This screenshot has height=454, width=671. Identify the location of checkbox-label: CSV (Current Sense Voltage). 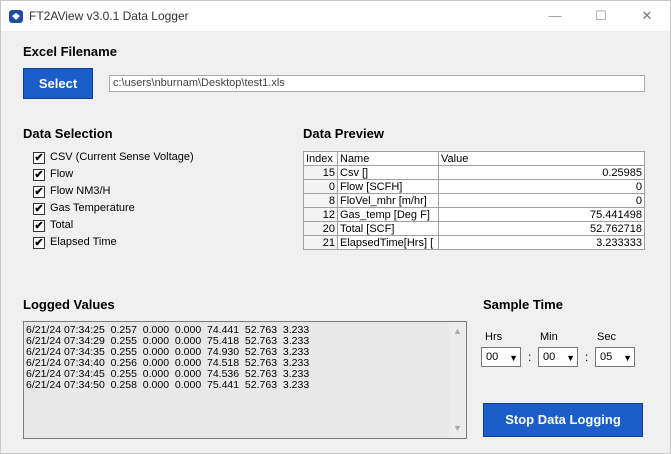
(122, 157).